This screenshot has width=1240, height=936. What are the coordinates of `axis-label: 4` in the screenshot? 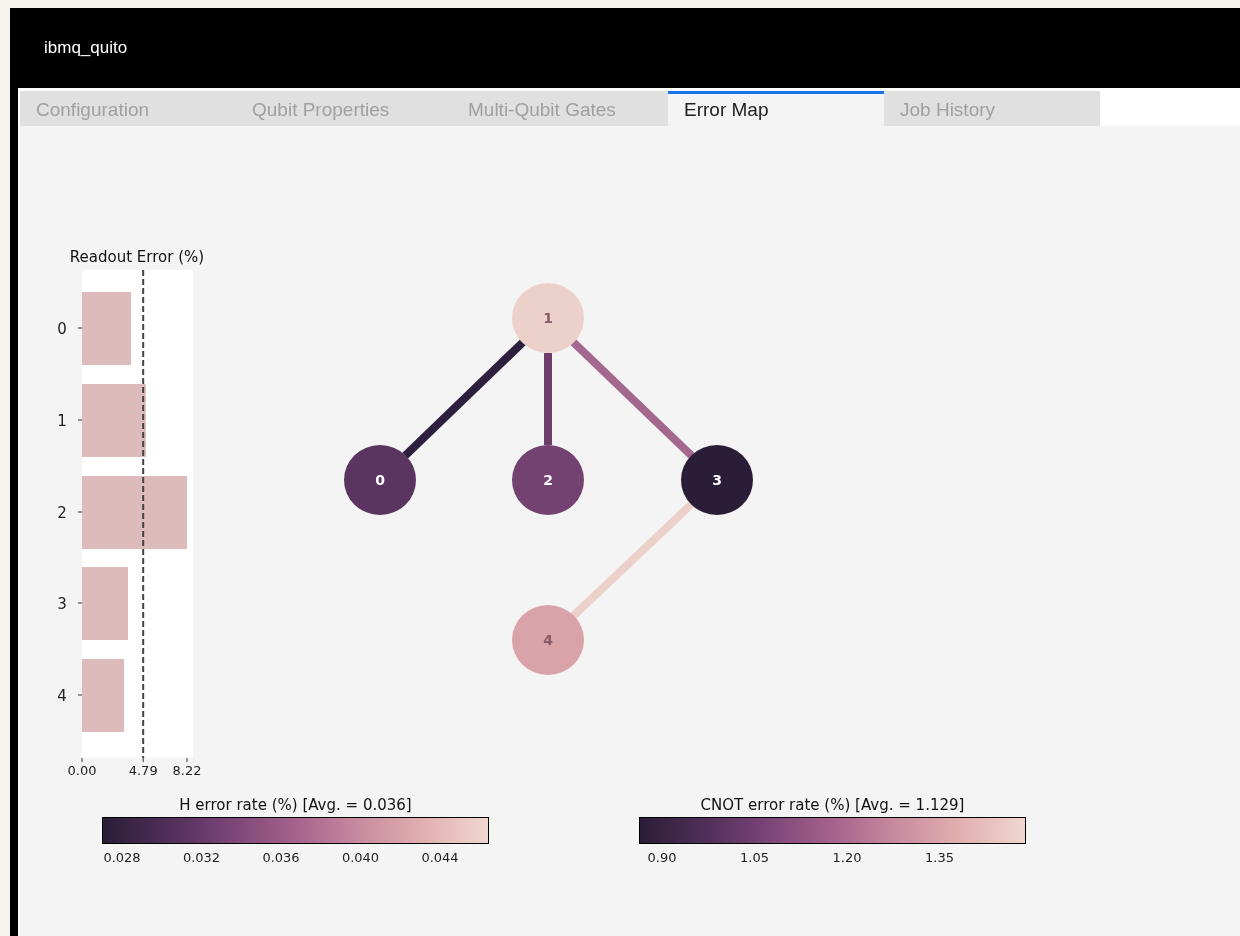 It's located at (62, 696).